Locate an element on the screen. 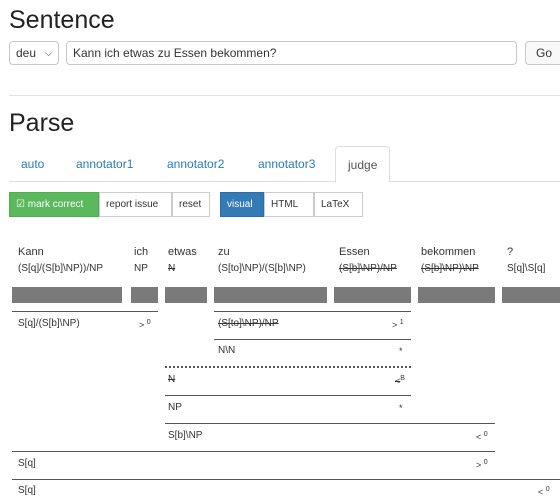 Image resolution: width=560 pixels, height=499 pixels. sentence-input: Kann ich etwas zu Essen bekommen? is located at coordinates (291, 53).